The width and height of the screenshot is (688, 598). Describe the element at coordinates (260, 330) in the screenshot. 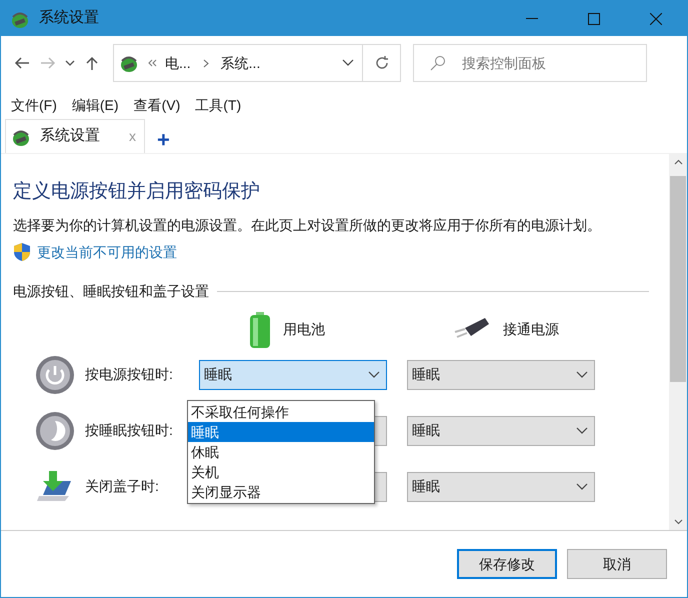

I see `battery-icon` at that location.